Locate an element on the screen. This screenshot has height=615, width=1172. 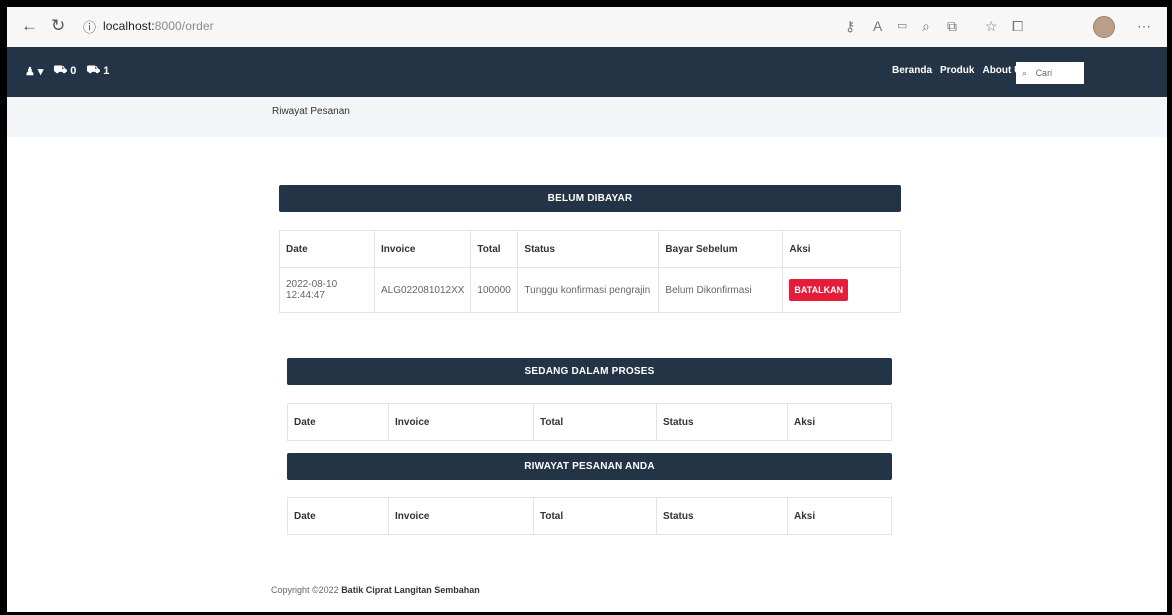
search-input: ⌕ Cari is located at coordinates (1050, 73).